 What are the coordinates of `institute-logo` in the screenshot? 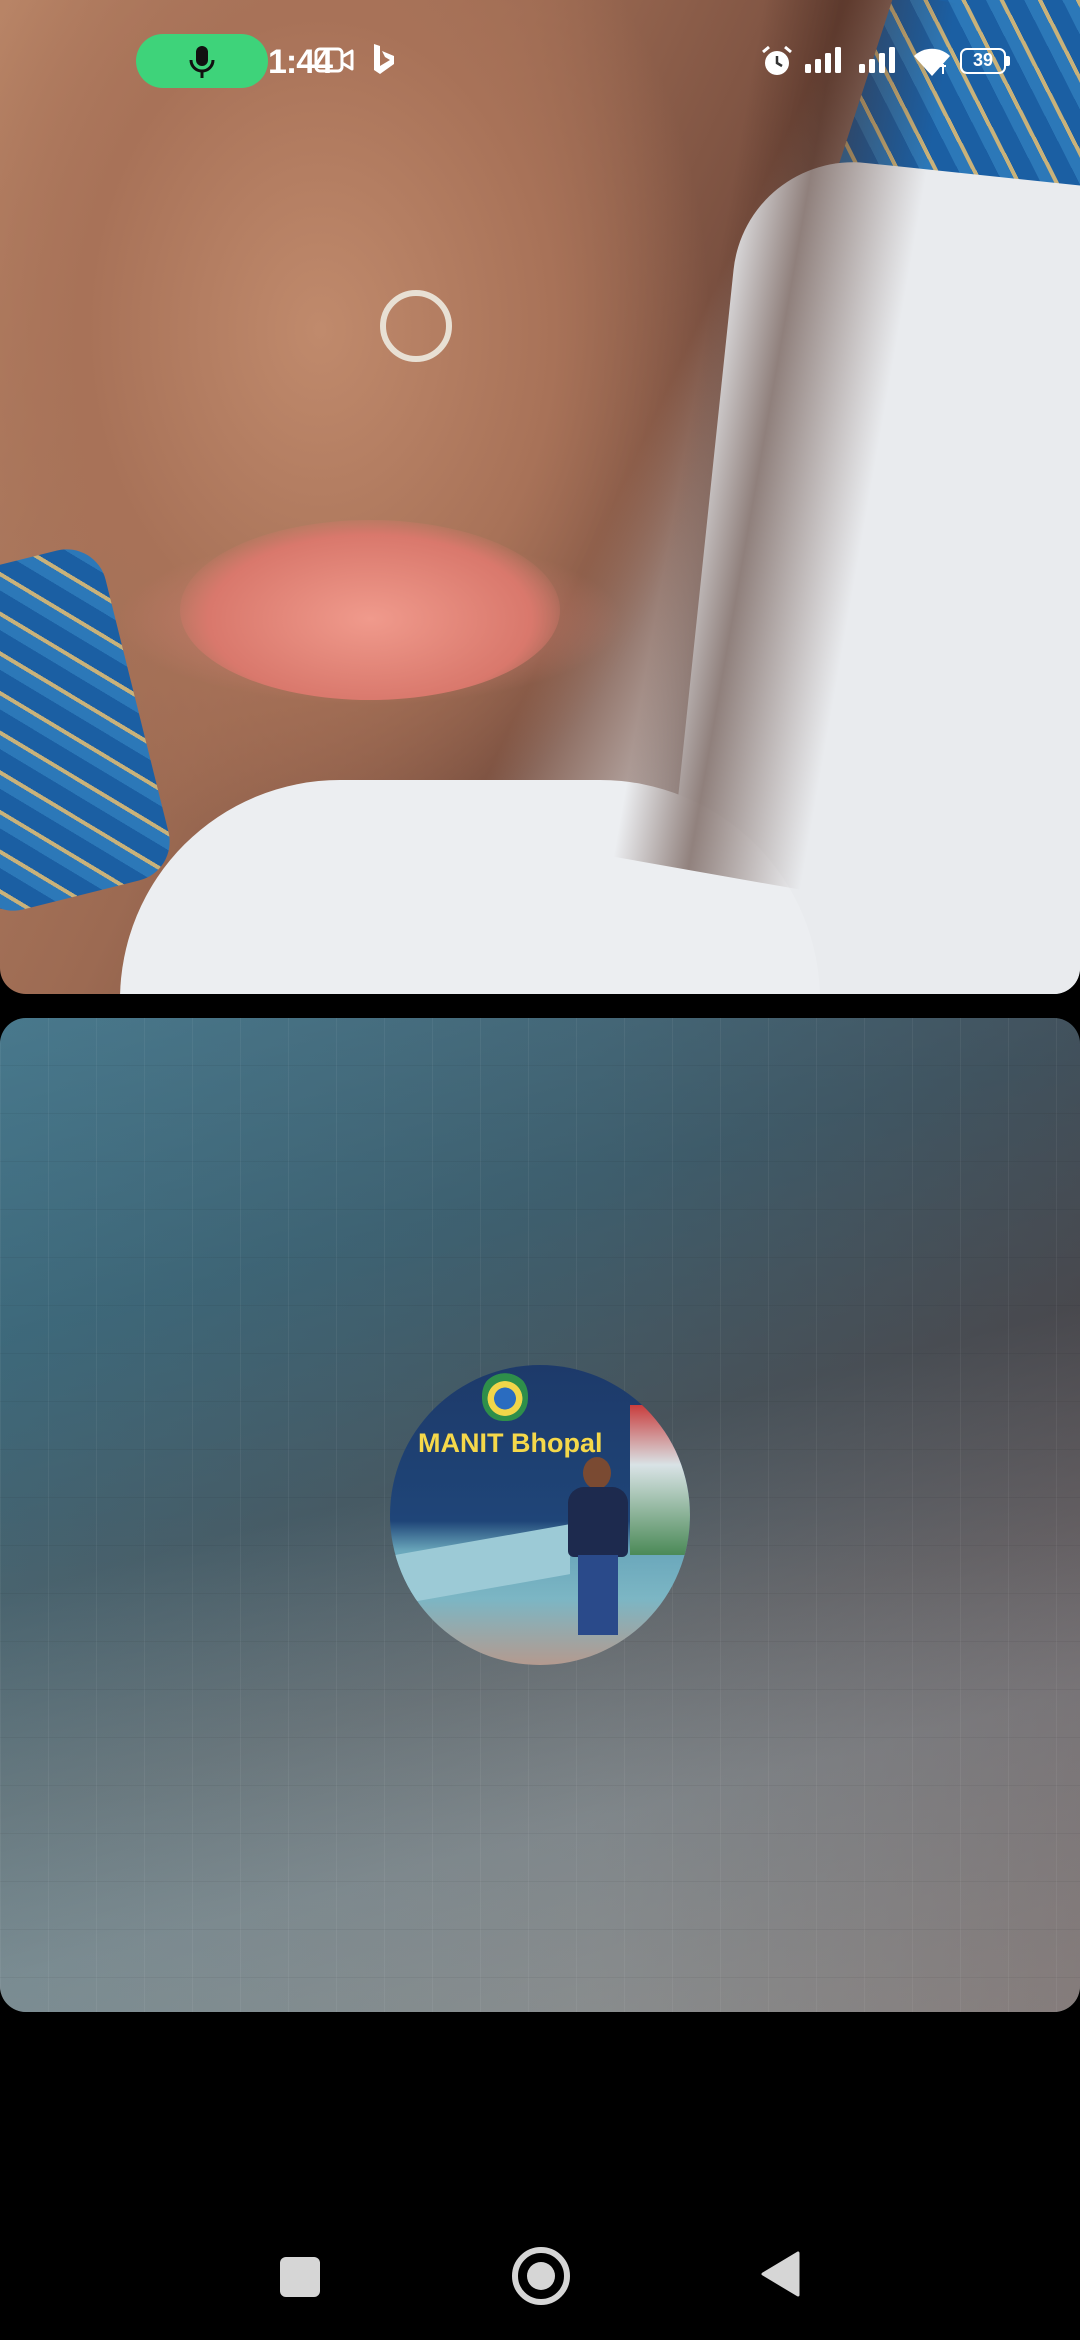 It's located at (505, 1396).